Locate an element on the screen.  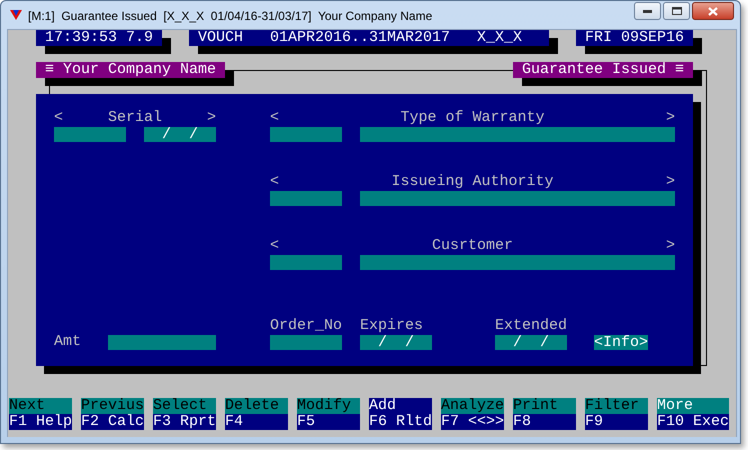
amount-field is located at coordinates (162, 342).